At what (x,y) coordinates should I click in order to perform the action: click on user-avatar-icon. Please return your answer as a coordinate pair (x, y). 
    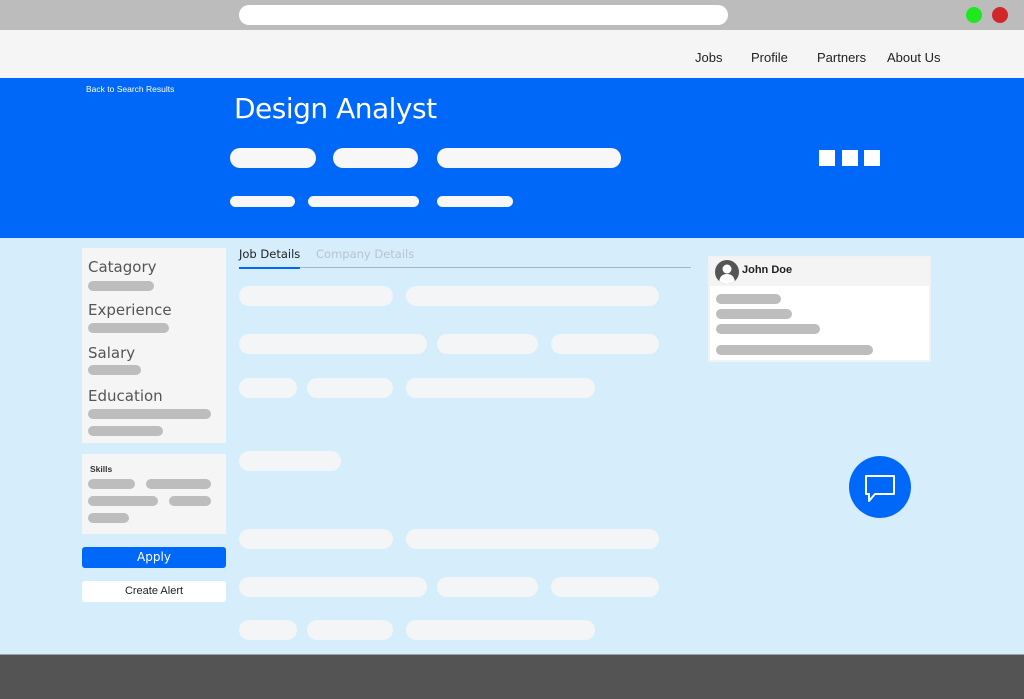
    Looking at the image, I should click on (727, 272).